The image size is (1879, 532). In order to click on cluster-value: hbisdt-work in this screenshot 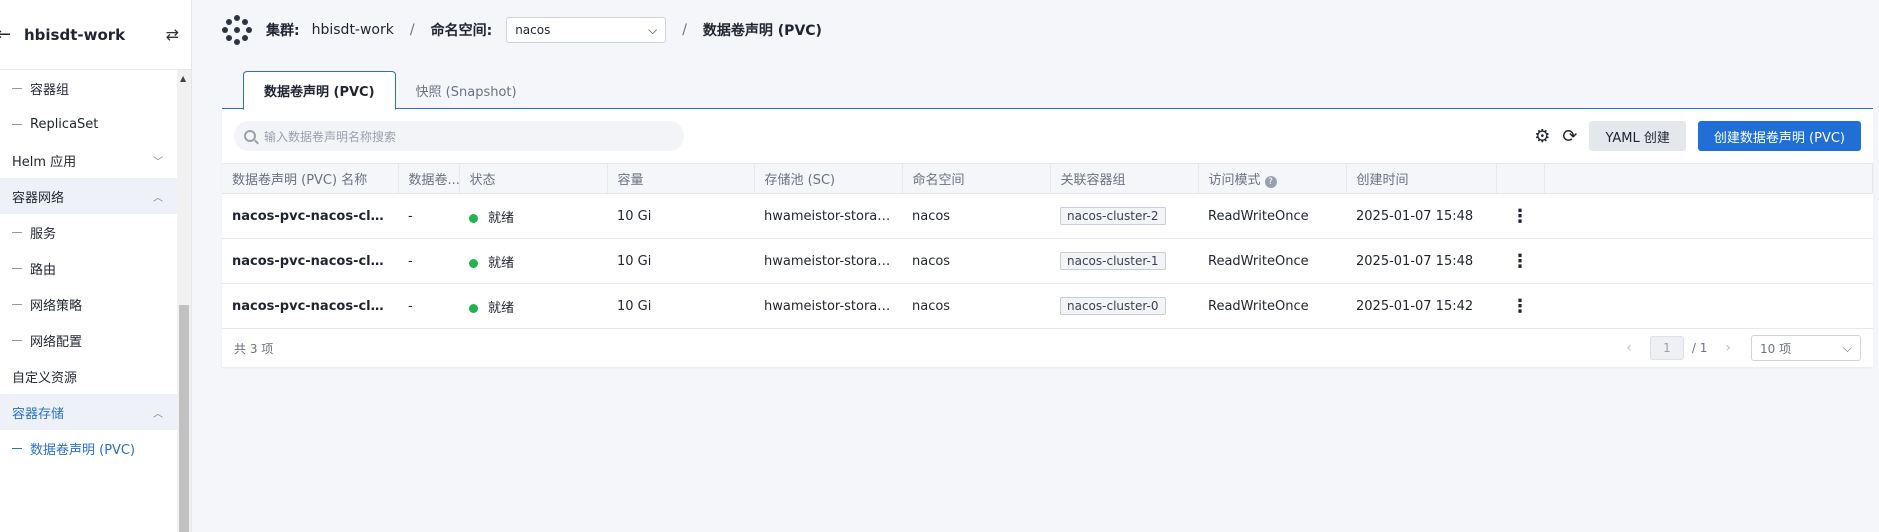, I will do `click(353, 30)`.